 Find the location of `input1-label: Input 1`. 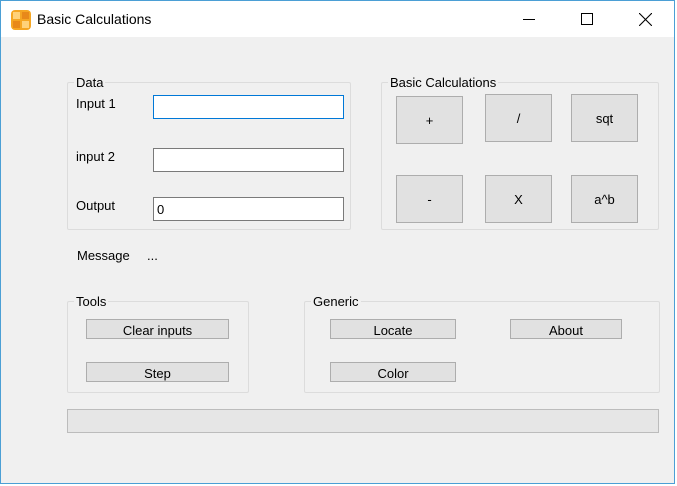

input1-label: Input 1 is located at coordinates (96, 103).